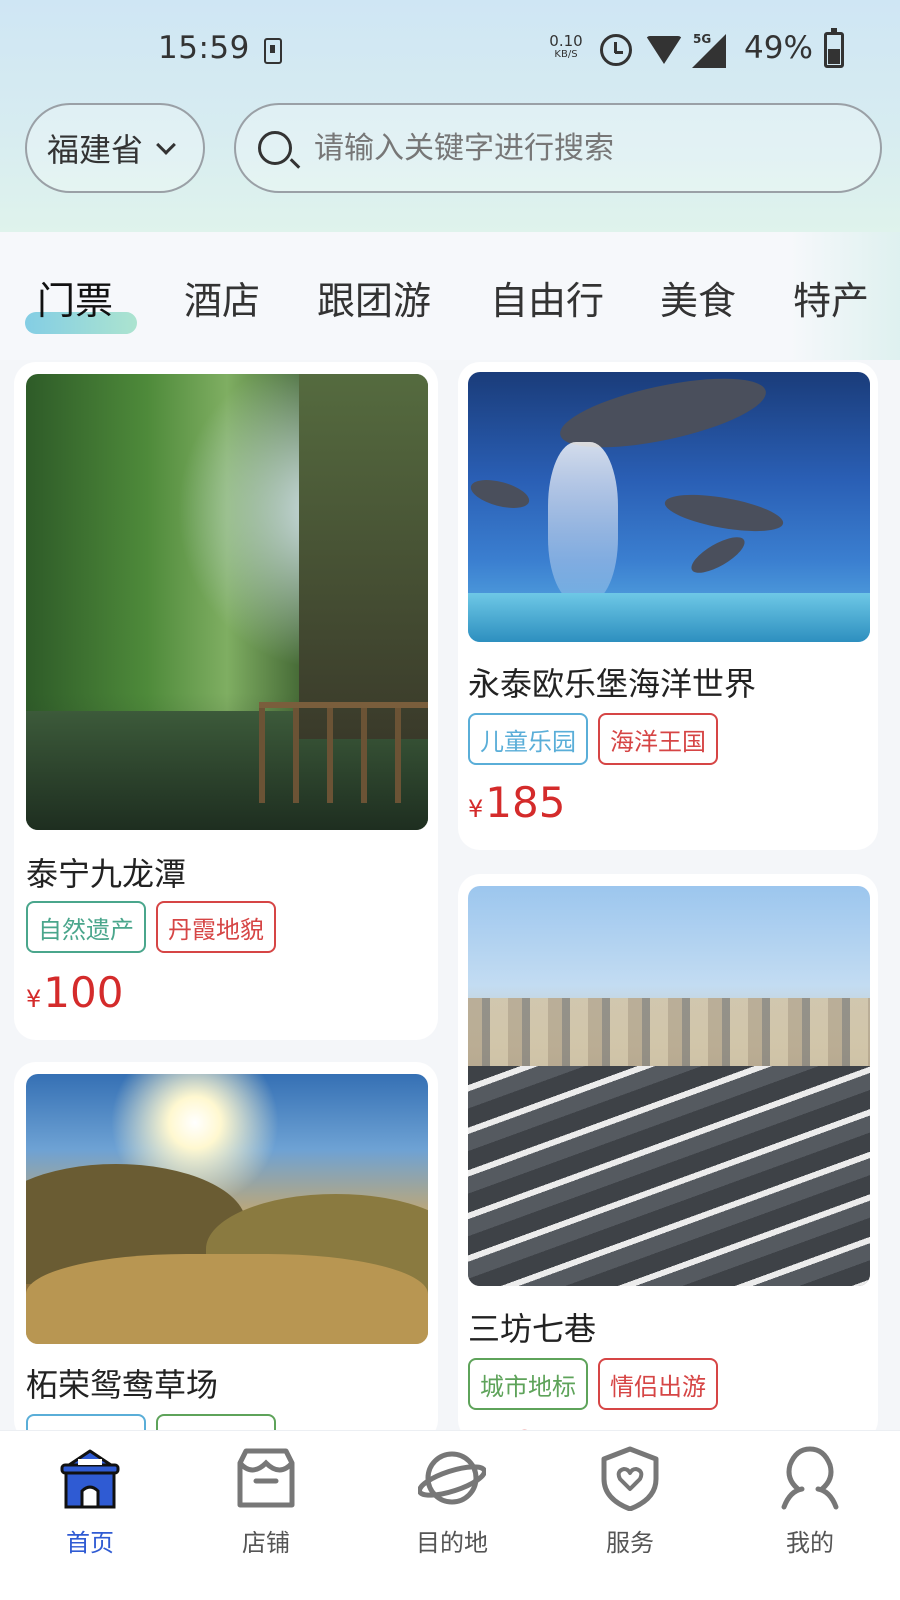 The image size is (900, 1600). I want to click on attraction-price: ¥100, so click(74, 992).